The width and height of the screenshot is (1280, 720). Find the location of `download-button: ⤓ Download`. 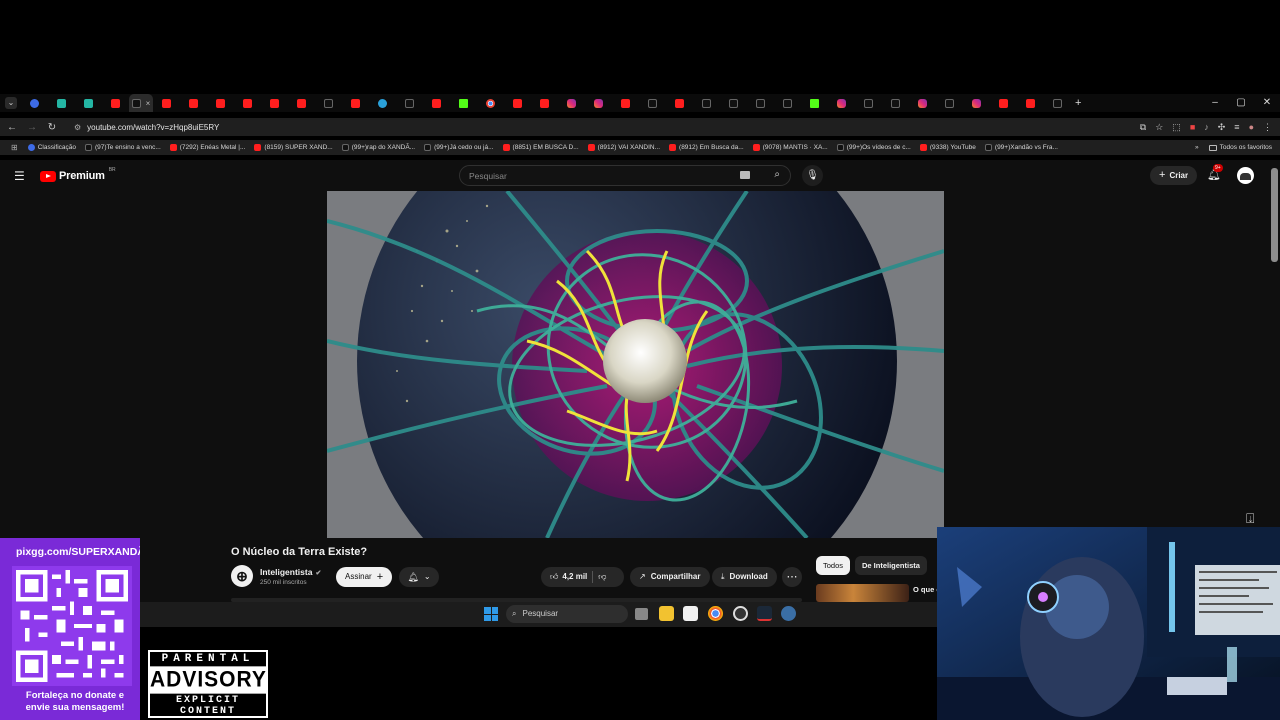

download-button: ⤓ Download is located at coordinates (744, 577).